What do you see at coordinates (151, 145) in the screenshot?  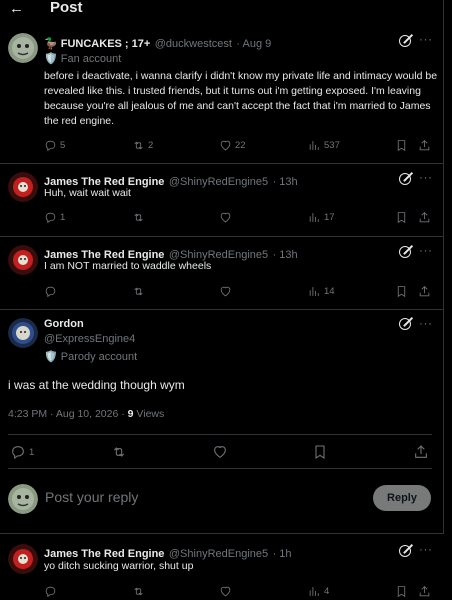 I see `repost-count: 2` at bounding box center [151, 145].